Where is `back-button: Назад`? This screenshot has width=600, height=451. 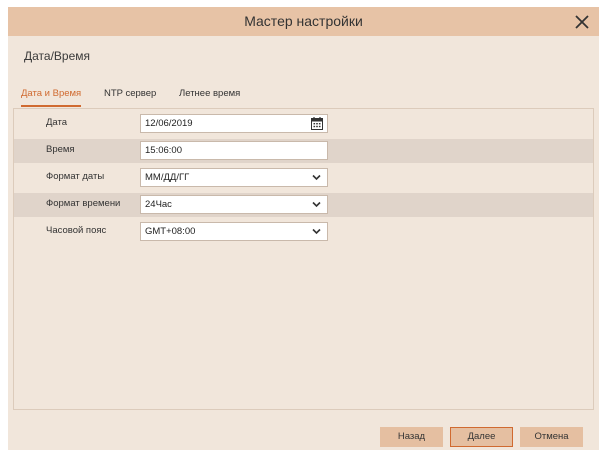
back-button: Назад is located at coordinates (411, 437).